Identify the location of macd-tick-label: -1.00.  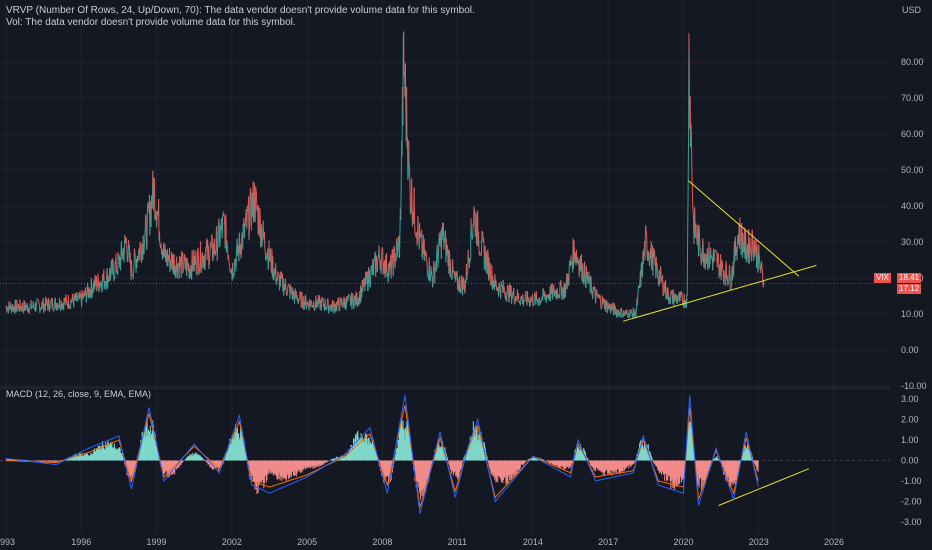
(911, 481).